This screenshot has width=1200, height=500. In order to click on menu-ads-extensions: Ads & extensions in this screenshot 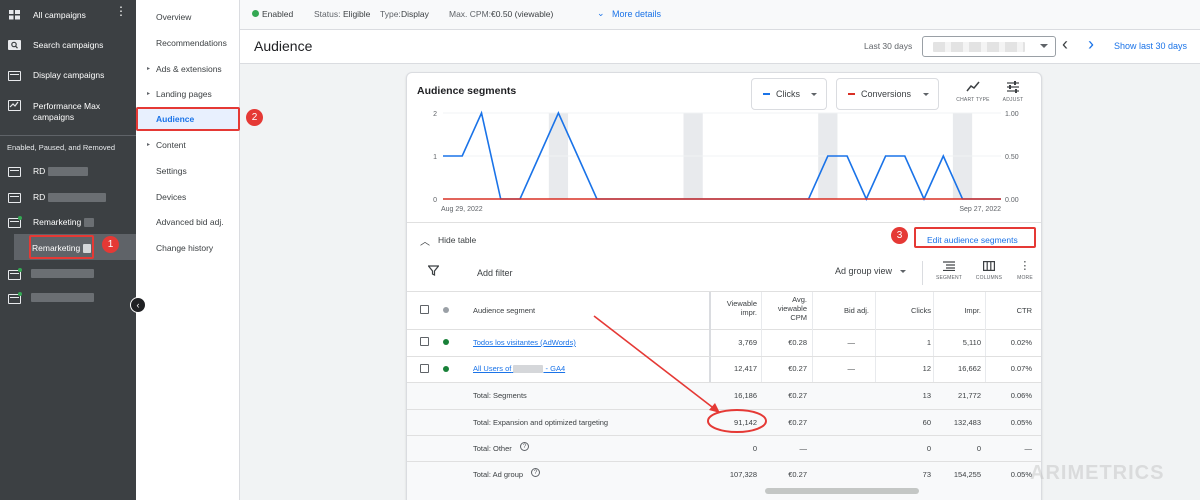, I will do `click(189, 69)`.